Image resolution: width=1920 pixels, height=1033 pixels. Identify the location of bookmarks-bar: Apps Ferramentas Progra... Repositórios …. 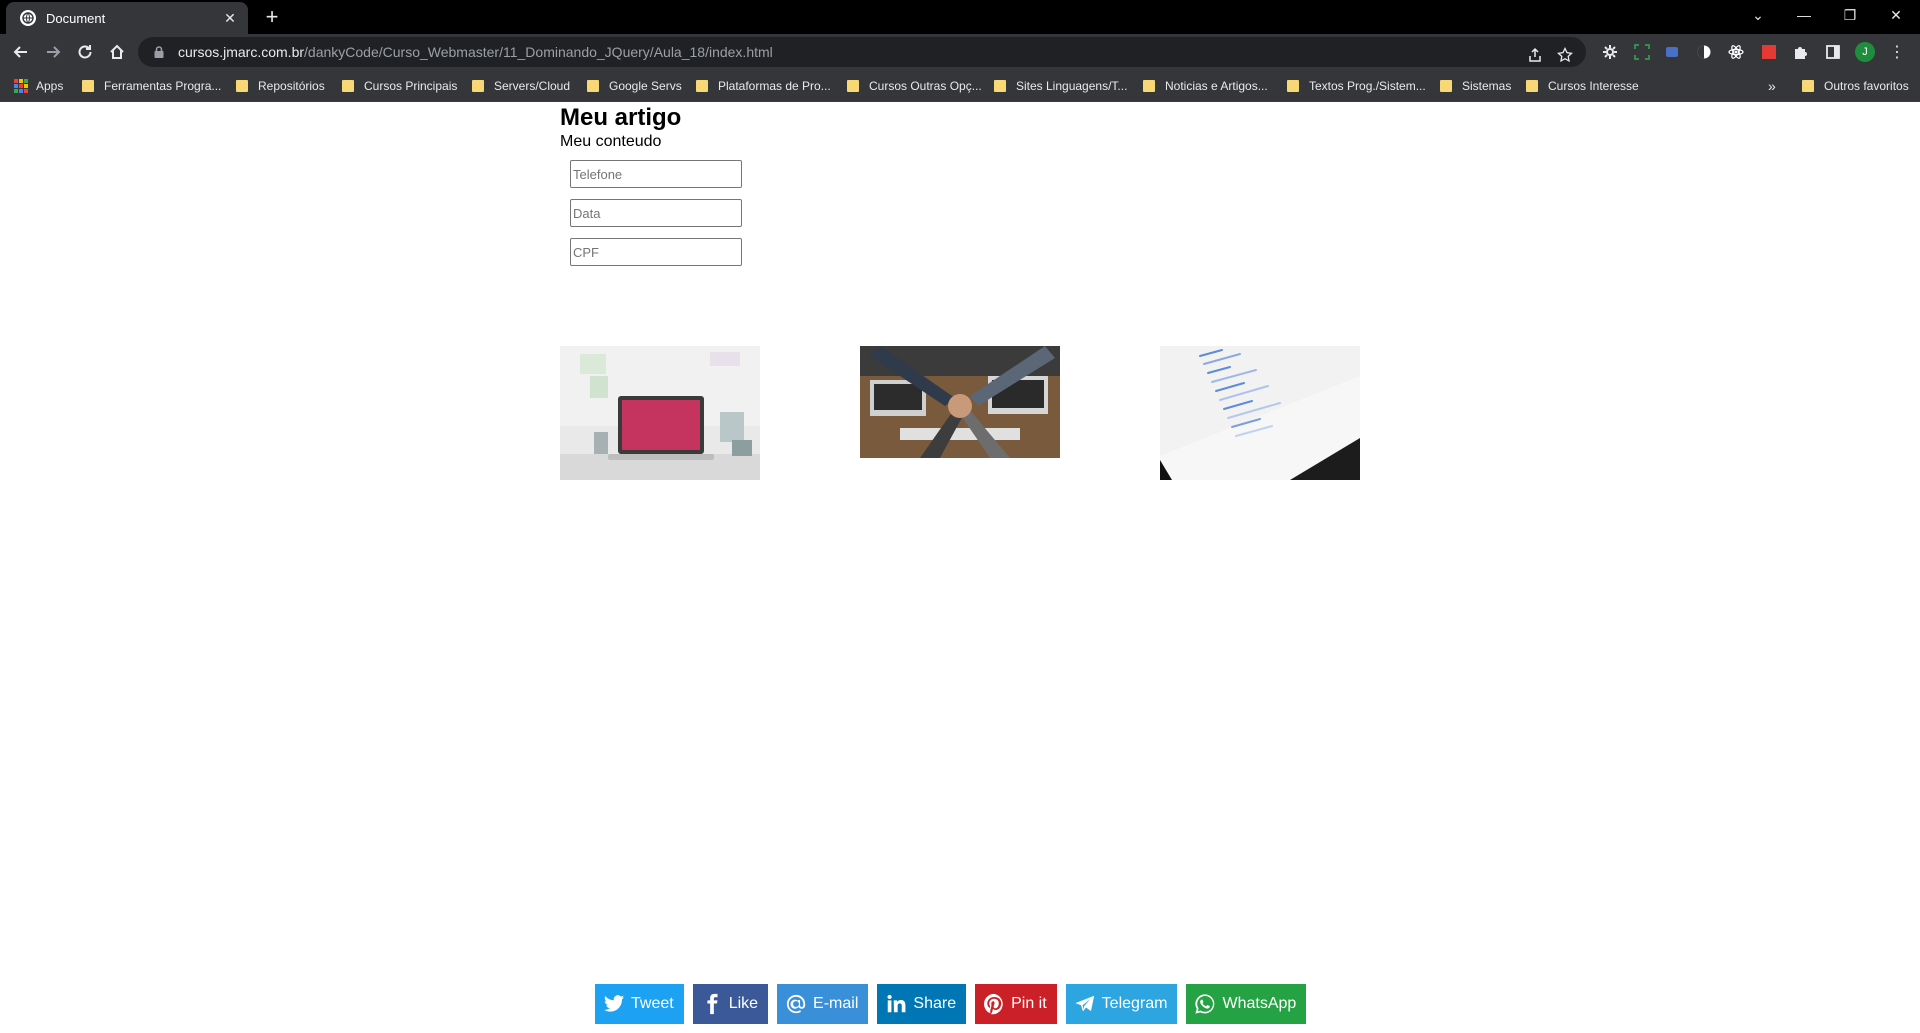
(960, 86).